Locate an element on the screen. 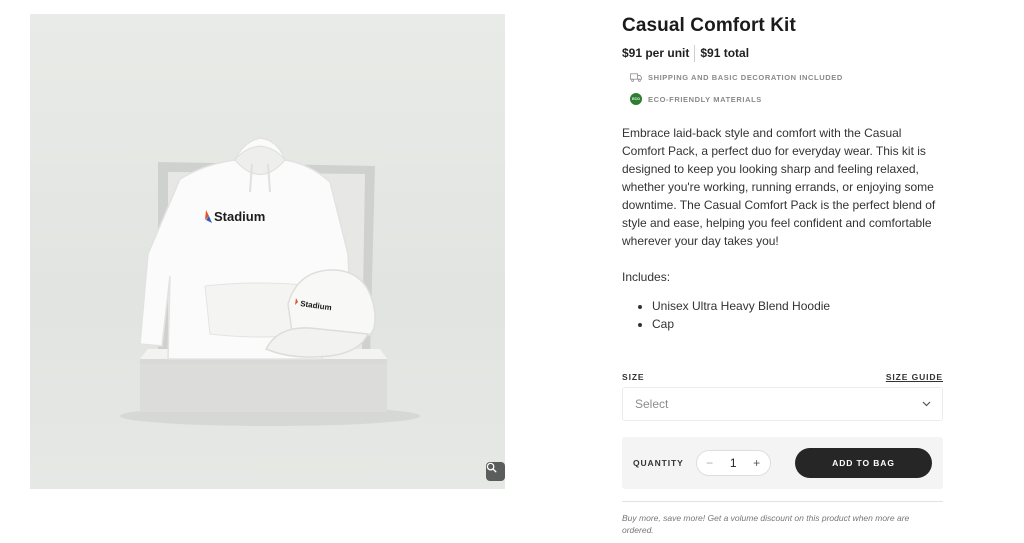 The image size is (1024, 543). divider is located at coordinates (782, 501).